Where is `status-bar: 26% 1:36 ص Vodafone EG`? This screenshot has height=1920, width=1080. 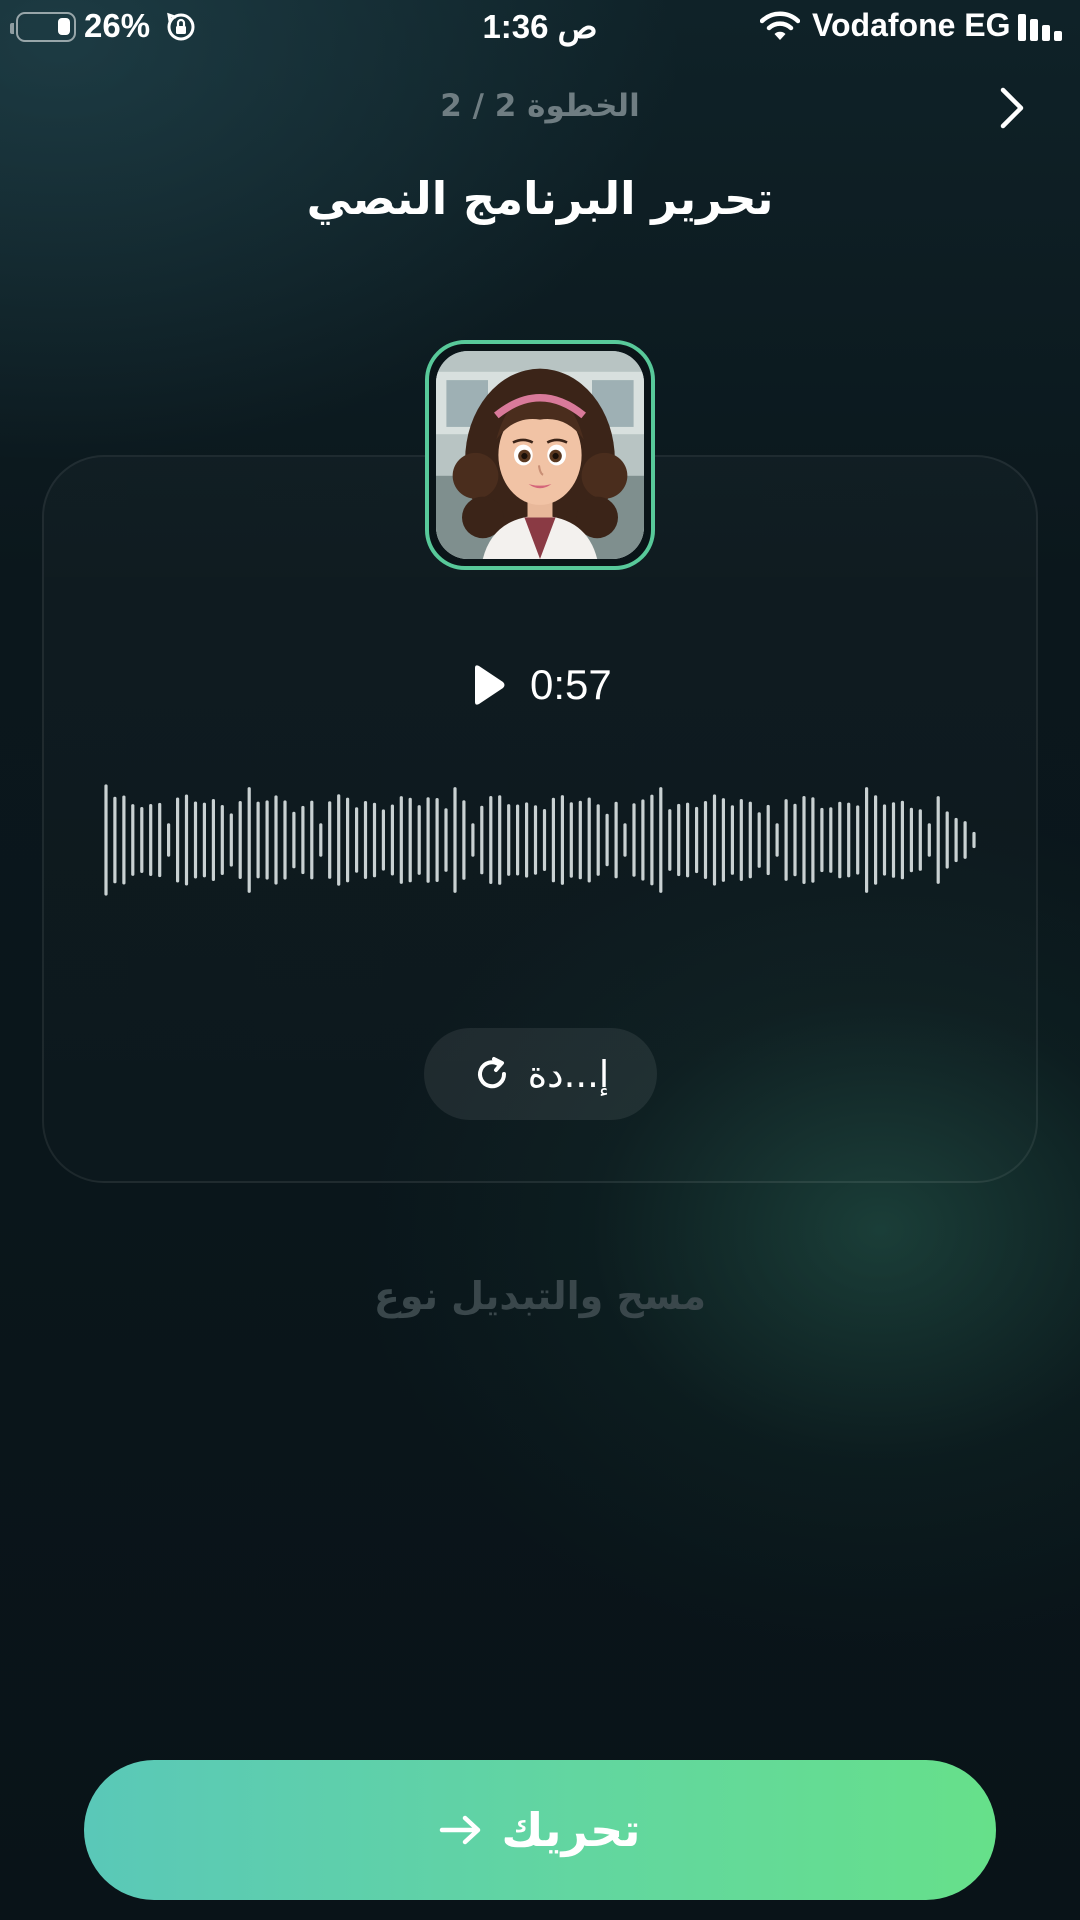
status-bar: 26% 1:36 ص Vodafone EG is located at coordinates (540, 28).